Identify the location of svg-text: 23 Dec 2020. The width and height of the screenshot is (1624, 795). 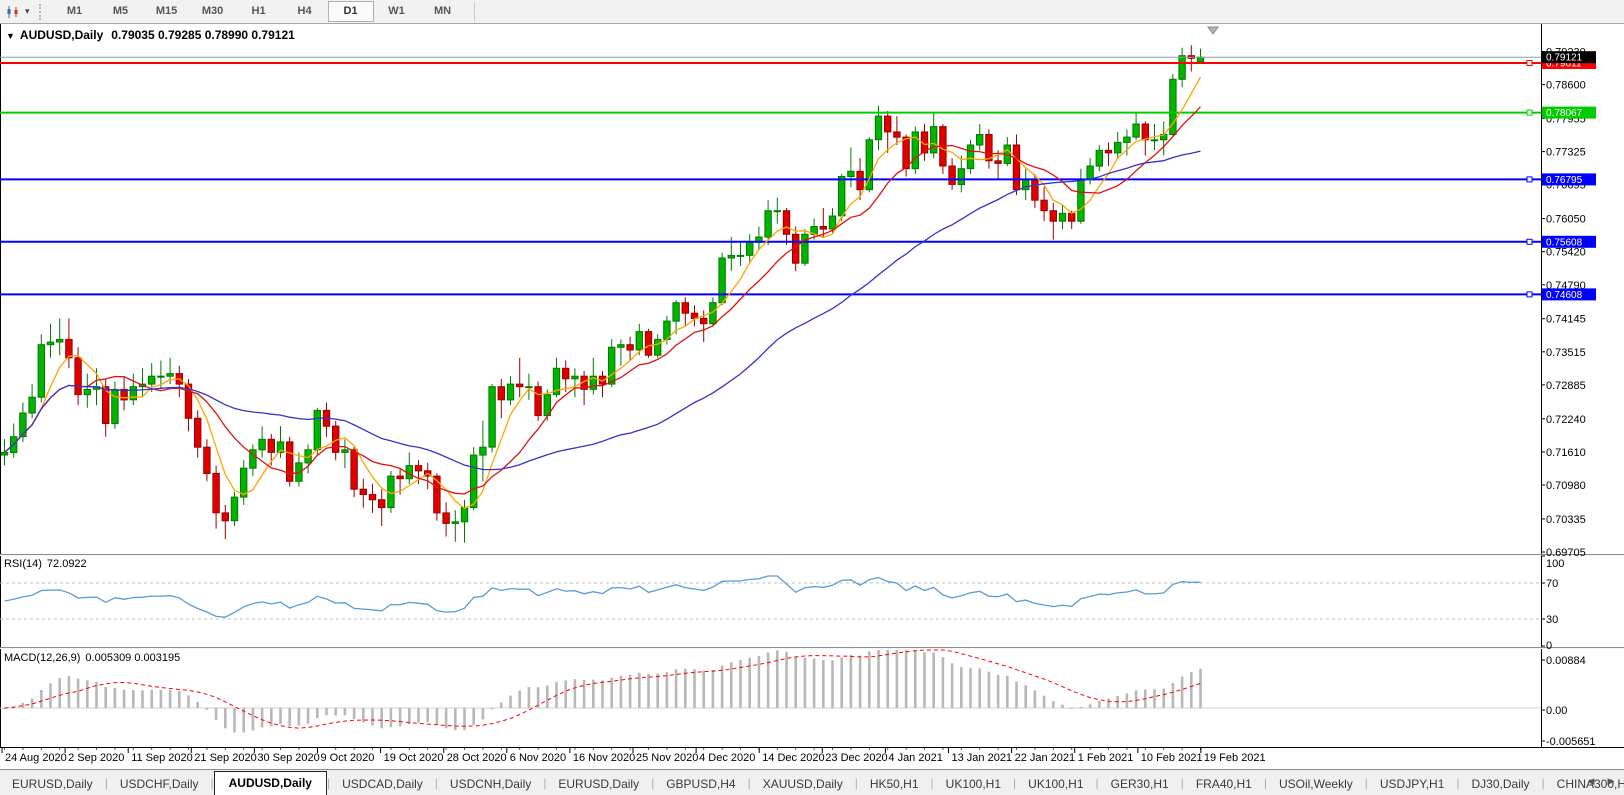
(856, 758).